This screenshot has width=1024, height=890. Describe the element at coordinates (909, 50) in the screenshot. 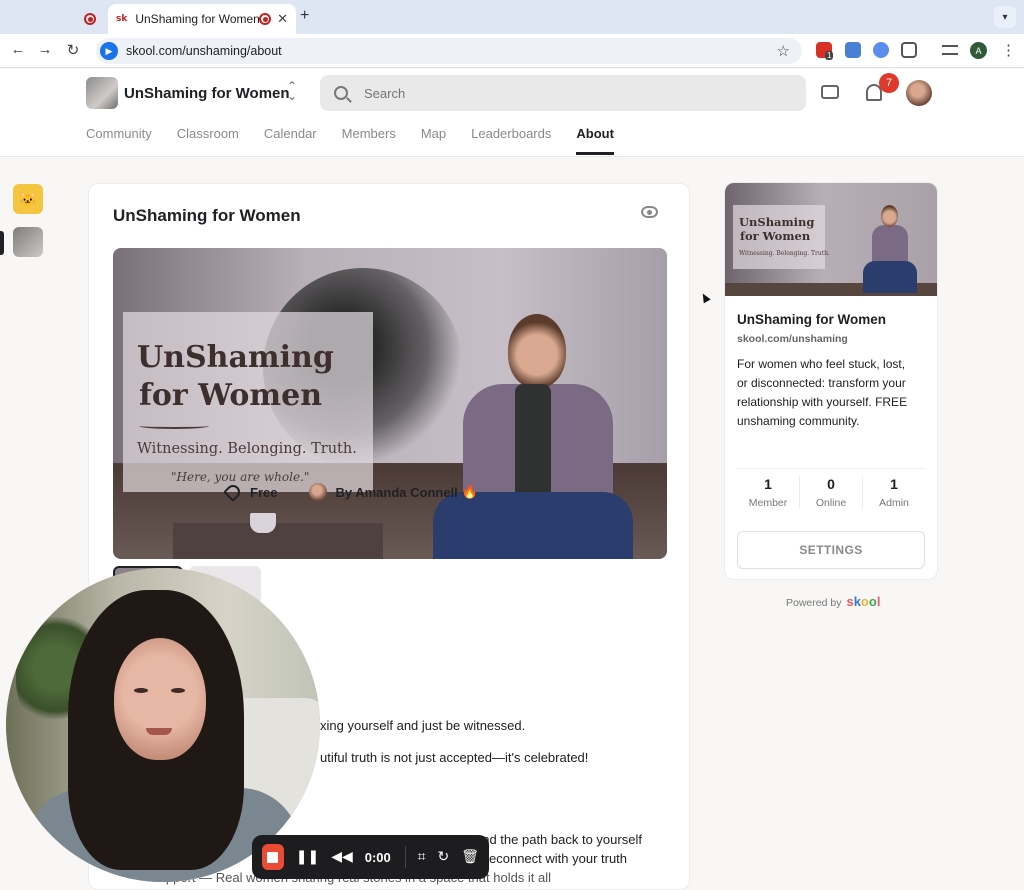

I see `extensions-puzzle-icon` at that location.